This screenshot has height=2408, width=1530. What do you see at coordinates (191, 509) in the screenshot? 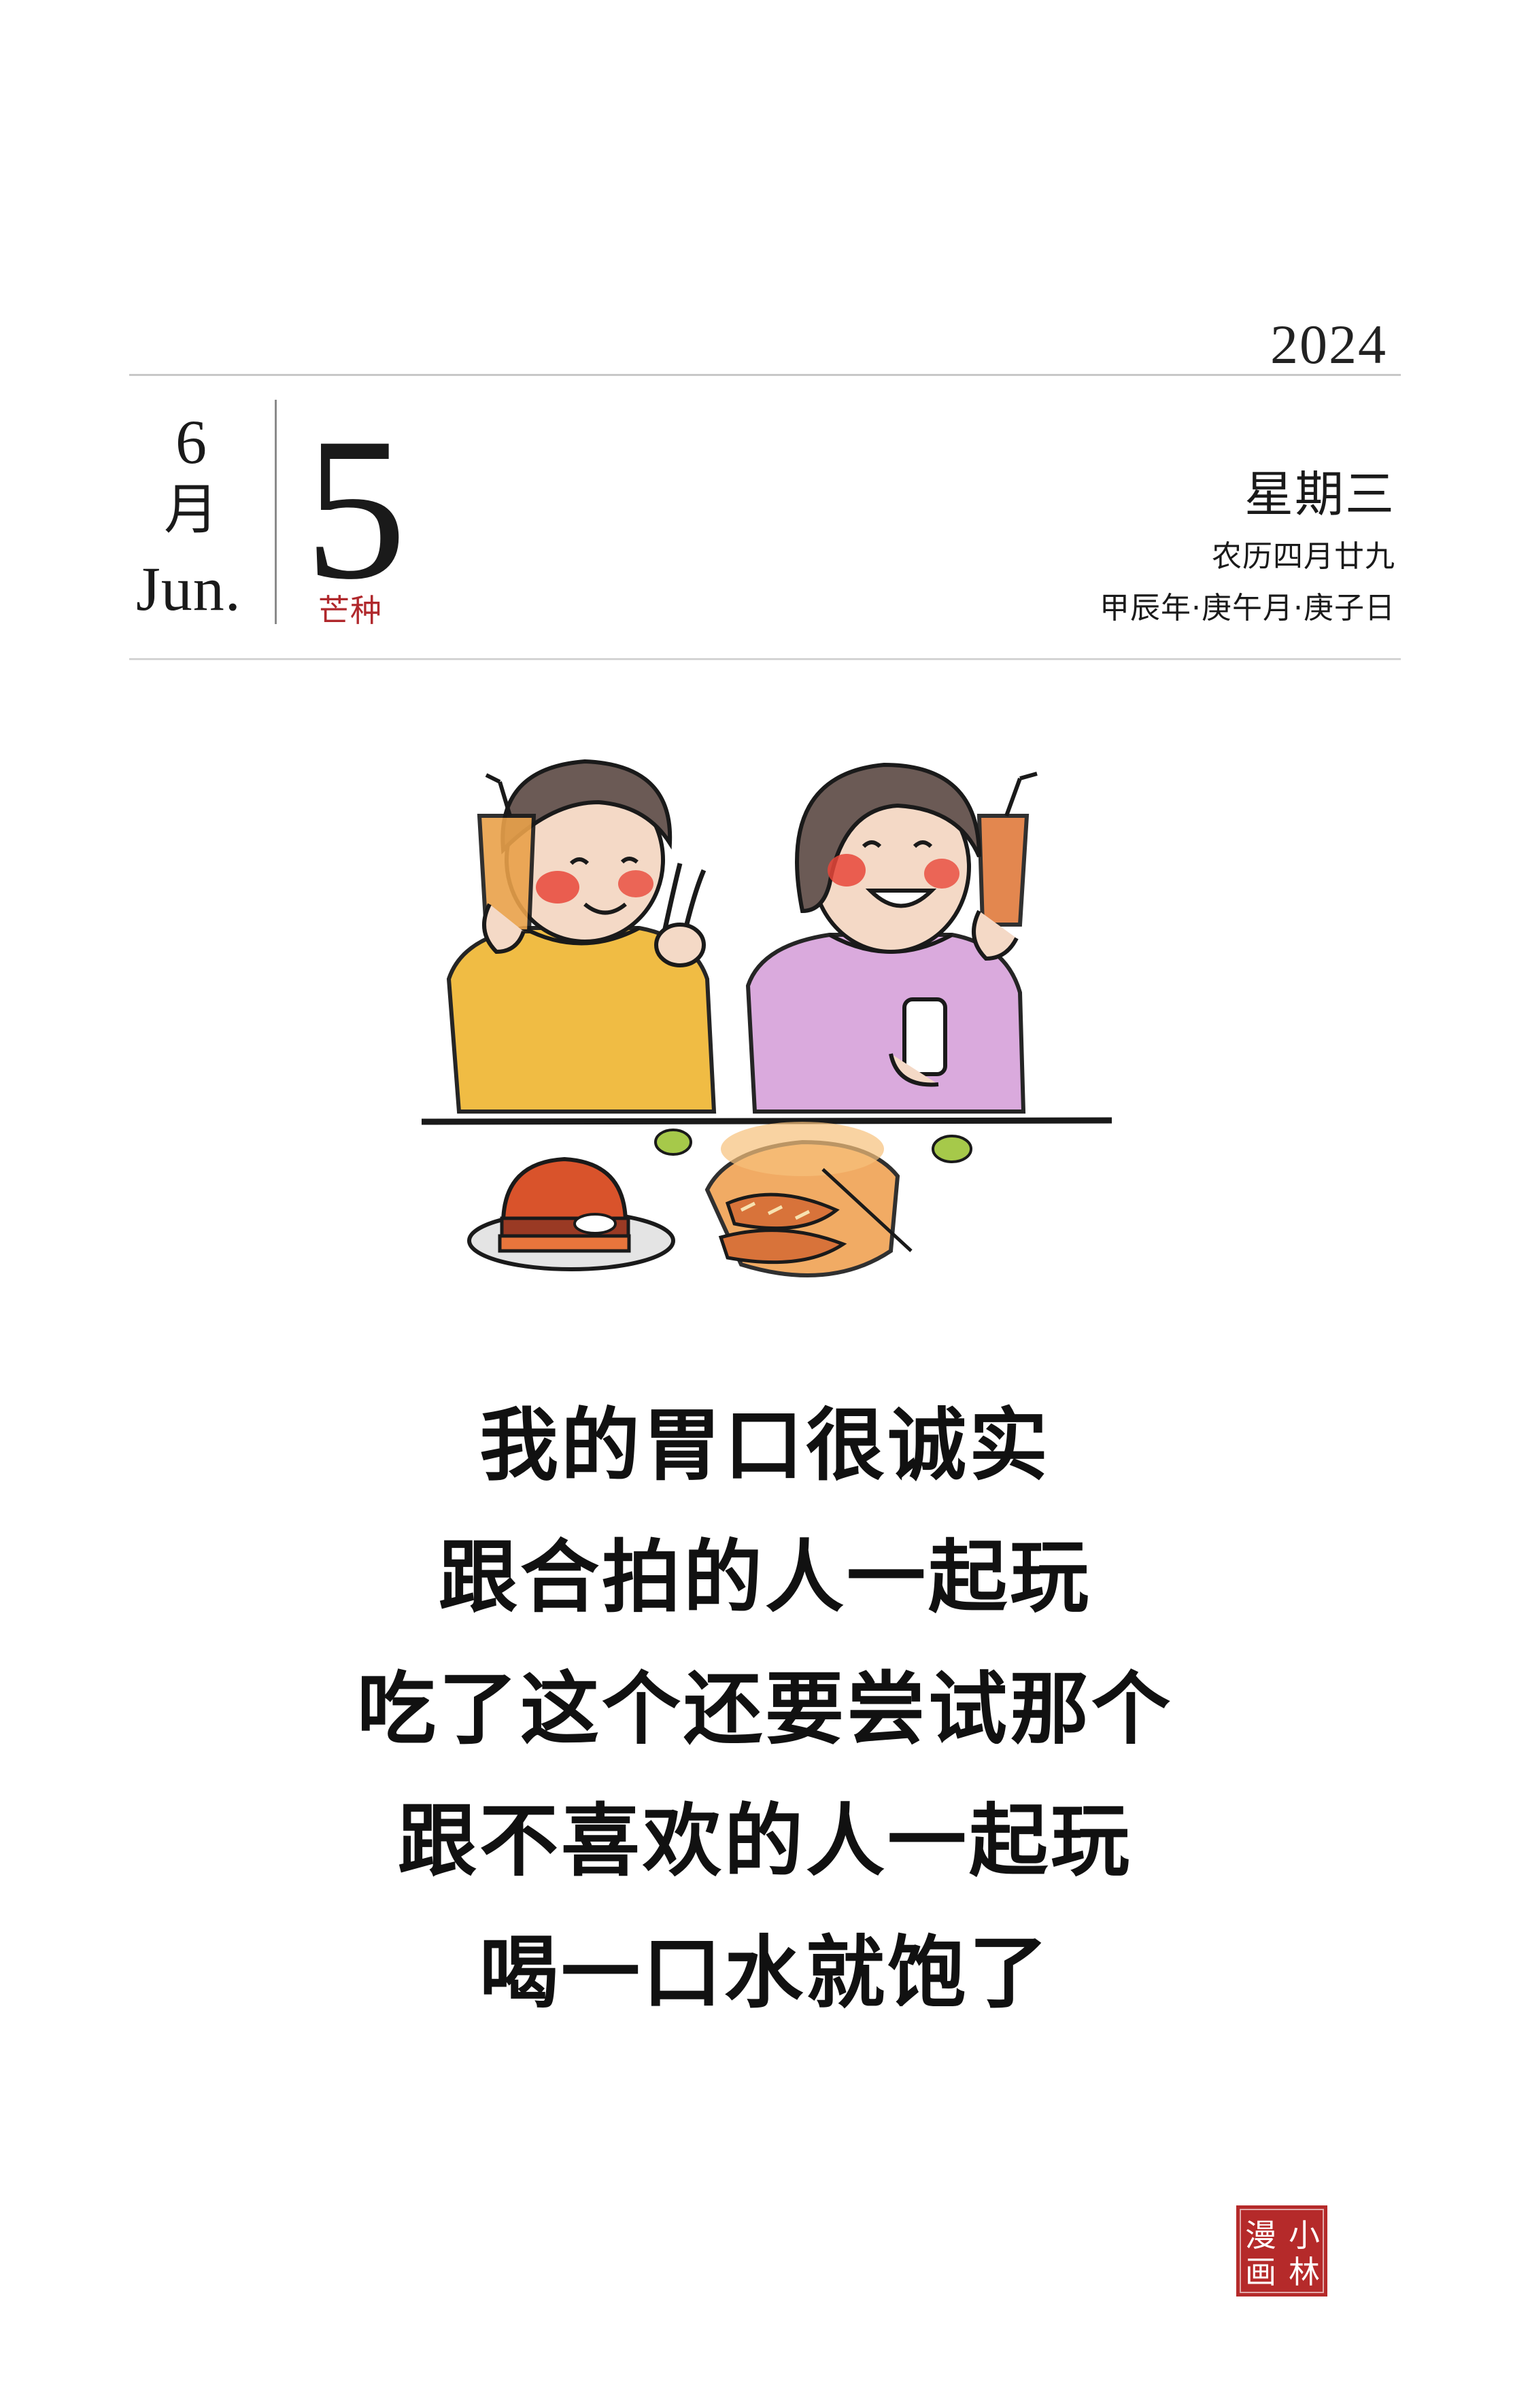
I see `month-cn-label: 月` at bounding box center [191, 509].